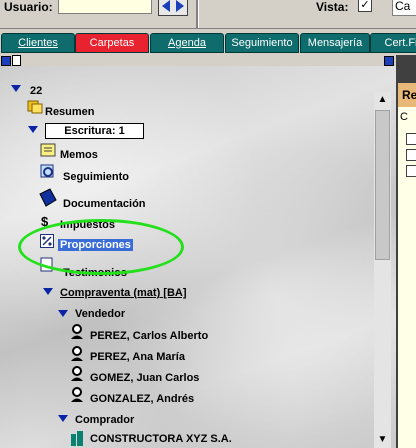 The width and height of the screenshot is (416, 448). Describe the element at coordinates (104, 420) in the screenshot. I see `tree-item-comprador: Comprador` at that location.